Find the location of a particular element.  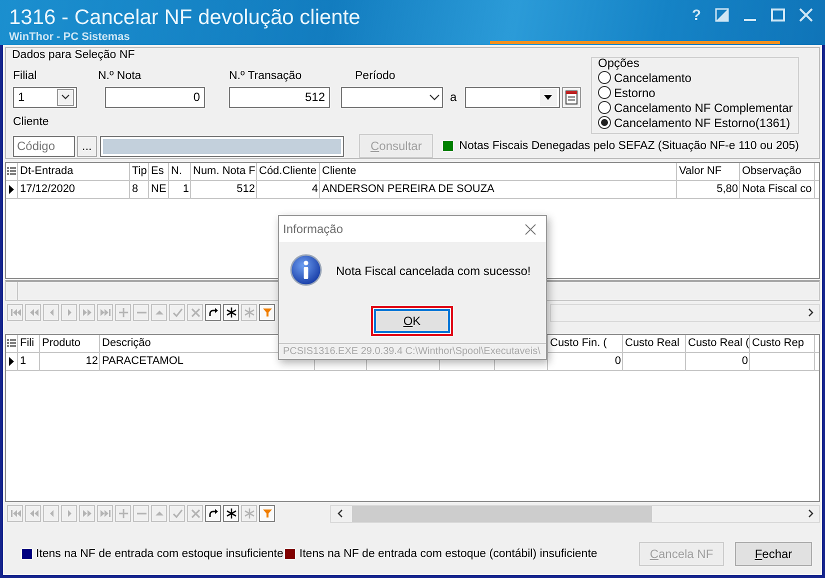

column-header: Custo Rep is located at coordinates (778, 343).